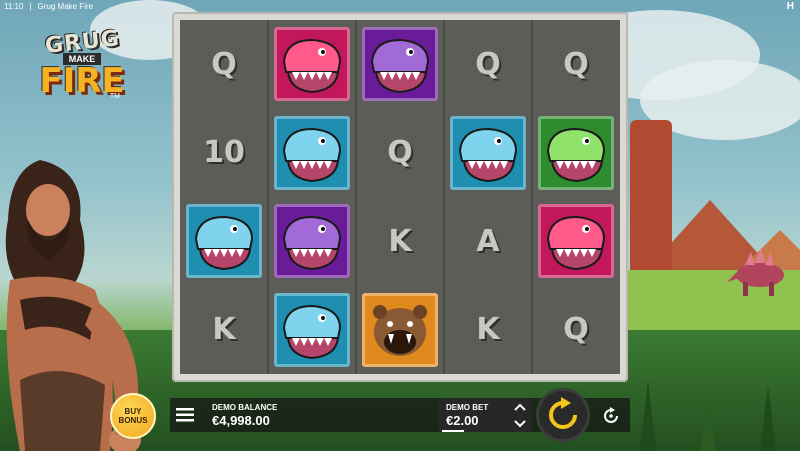  Describe the element at coordinates (65, 6) in the screenshot. I see `game-title: Grug Make Fire` at that location.